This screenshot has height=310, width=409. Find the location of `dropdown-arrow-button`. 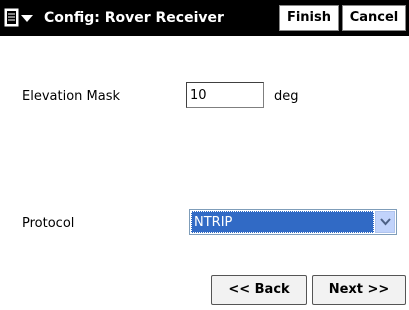

dropdown-arrow-button is located at coordinates (385, 222).